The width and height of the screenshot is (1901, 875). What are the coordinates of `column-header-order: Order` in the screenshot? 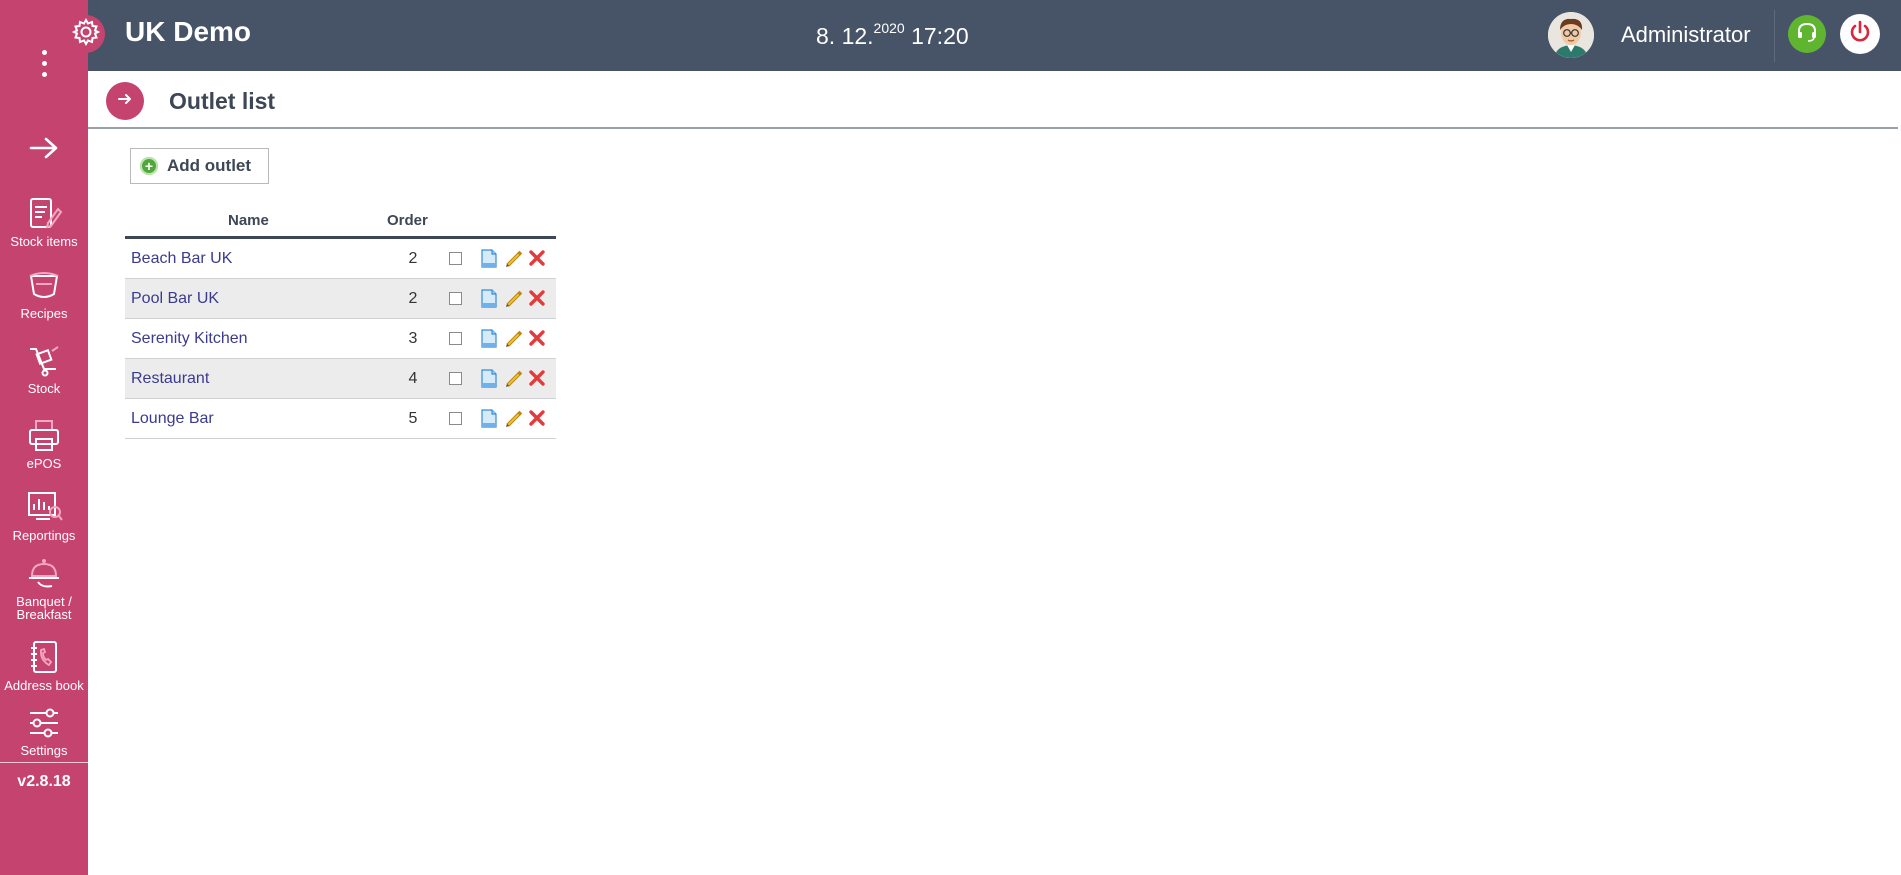 It's located at (407, 220).